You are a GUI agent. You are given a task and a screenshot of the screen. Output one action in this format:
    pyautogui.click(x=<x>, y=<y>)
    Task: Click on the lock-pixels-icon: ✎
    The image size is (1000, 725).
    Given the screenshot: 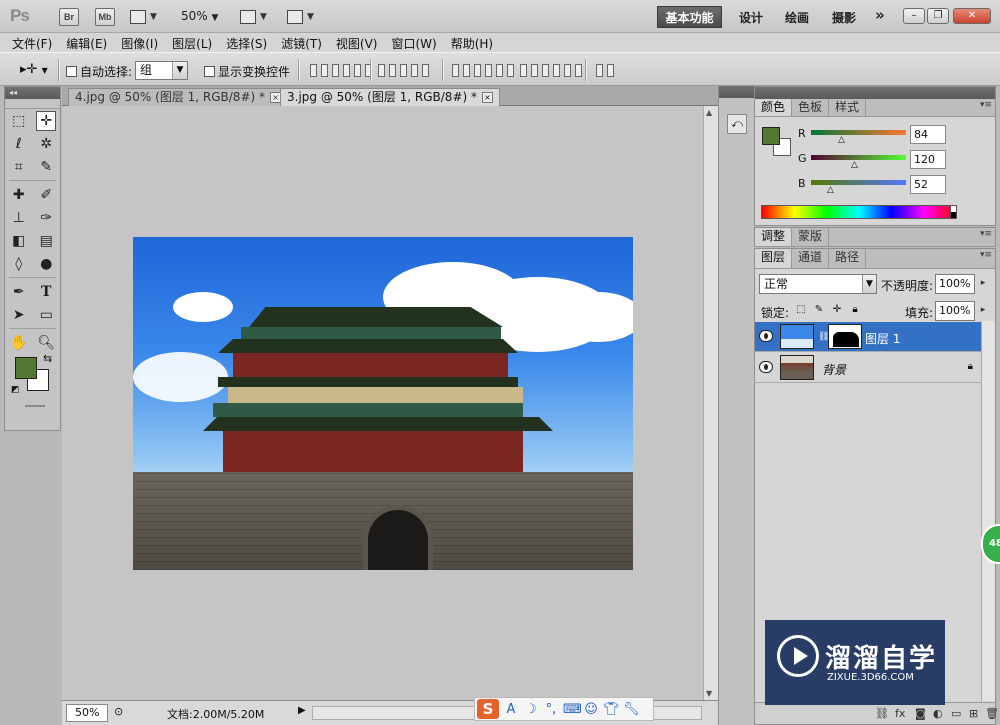 What is the action you would take?
    pyautogui.click(x=819, y=310)
    